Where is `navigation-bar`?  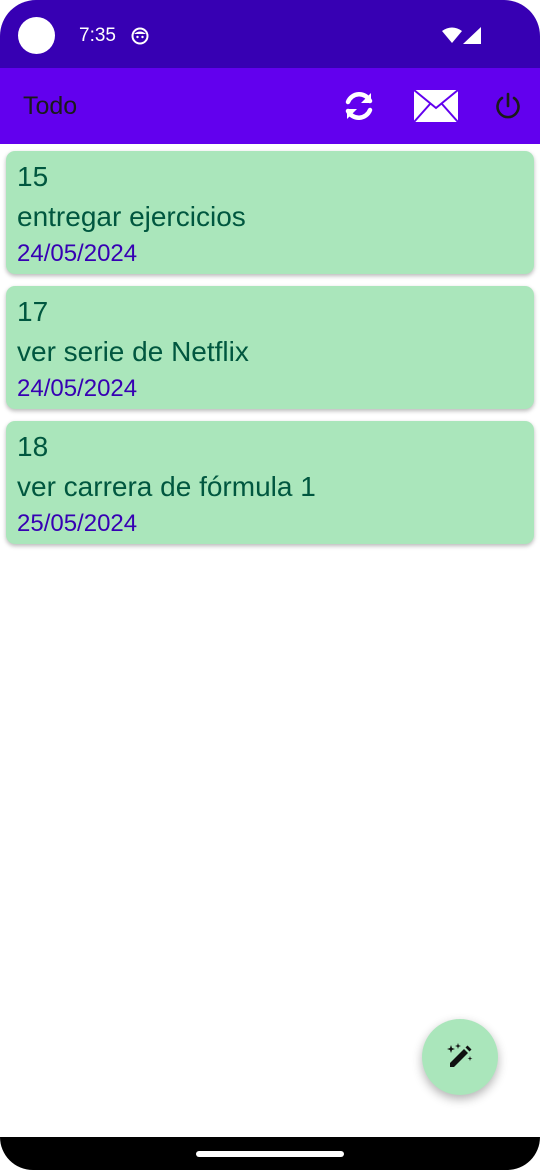 navigation-bar is located at coordinates (270, 1153).